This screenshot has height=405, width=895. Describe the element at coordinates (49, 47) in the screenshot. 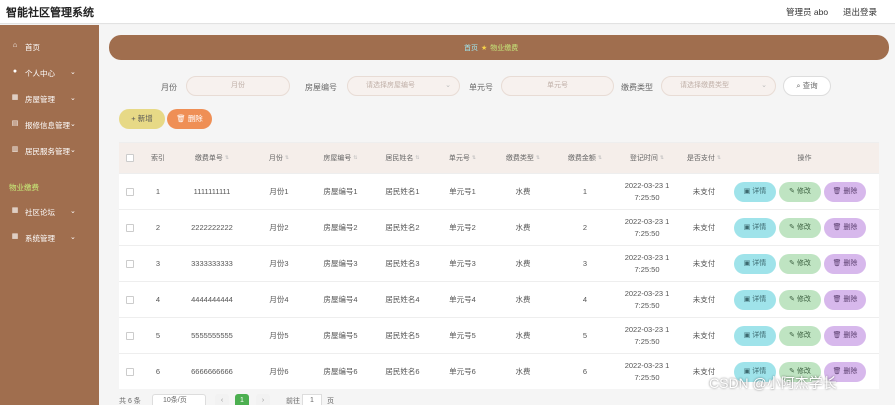

I see `sidebar-item-home: ⌂ 首页` at that location.